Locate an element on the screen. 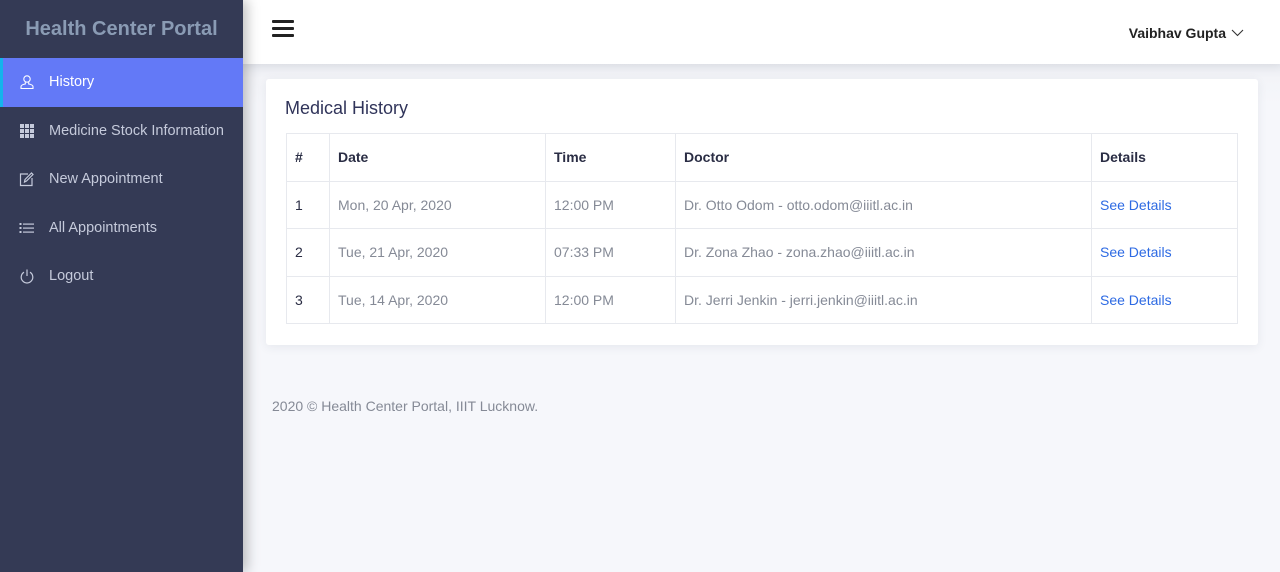  power-icon is located at coordinates (27, 276).